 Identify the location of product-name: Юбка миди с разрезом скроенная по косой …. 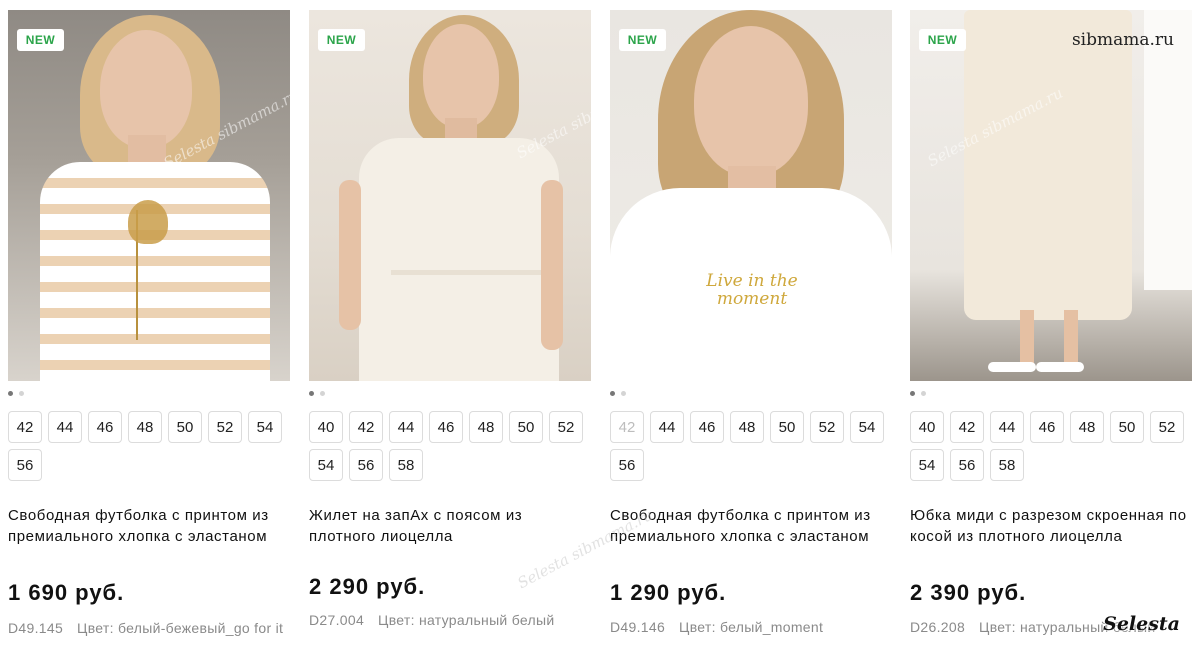
(1051, 526).